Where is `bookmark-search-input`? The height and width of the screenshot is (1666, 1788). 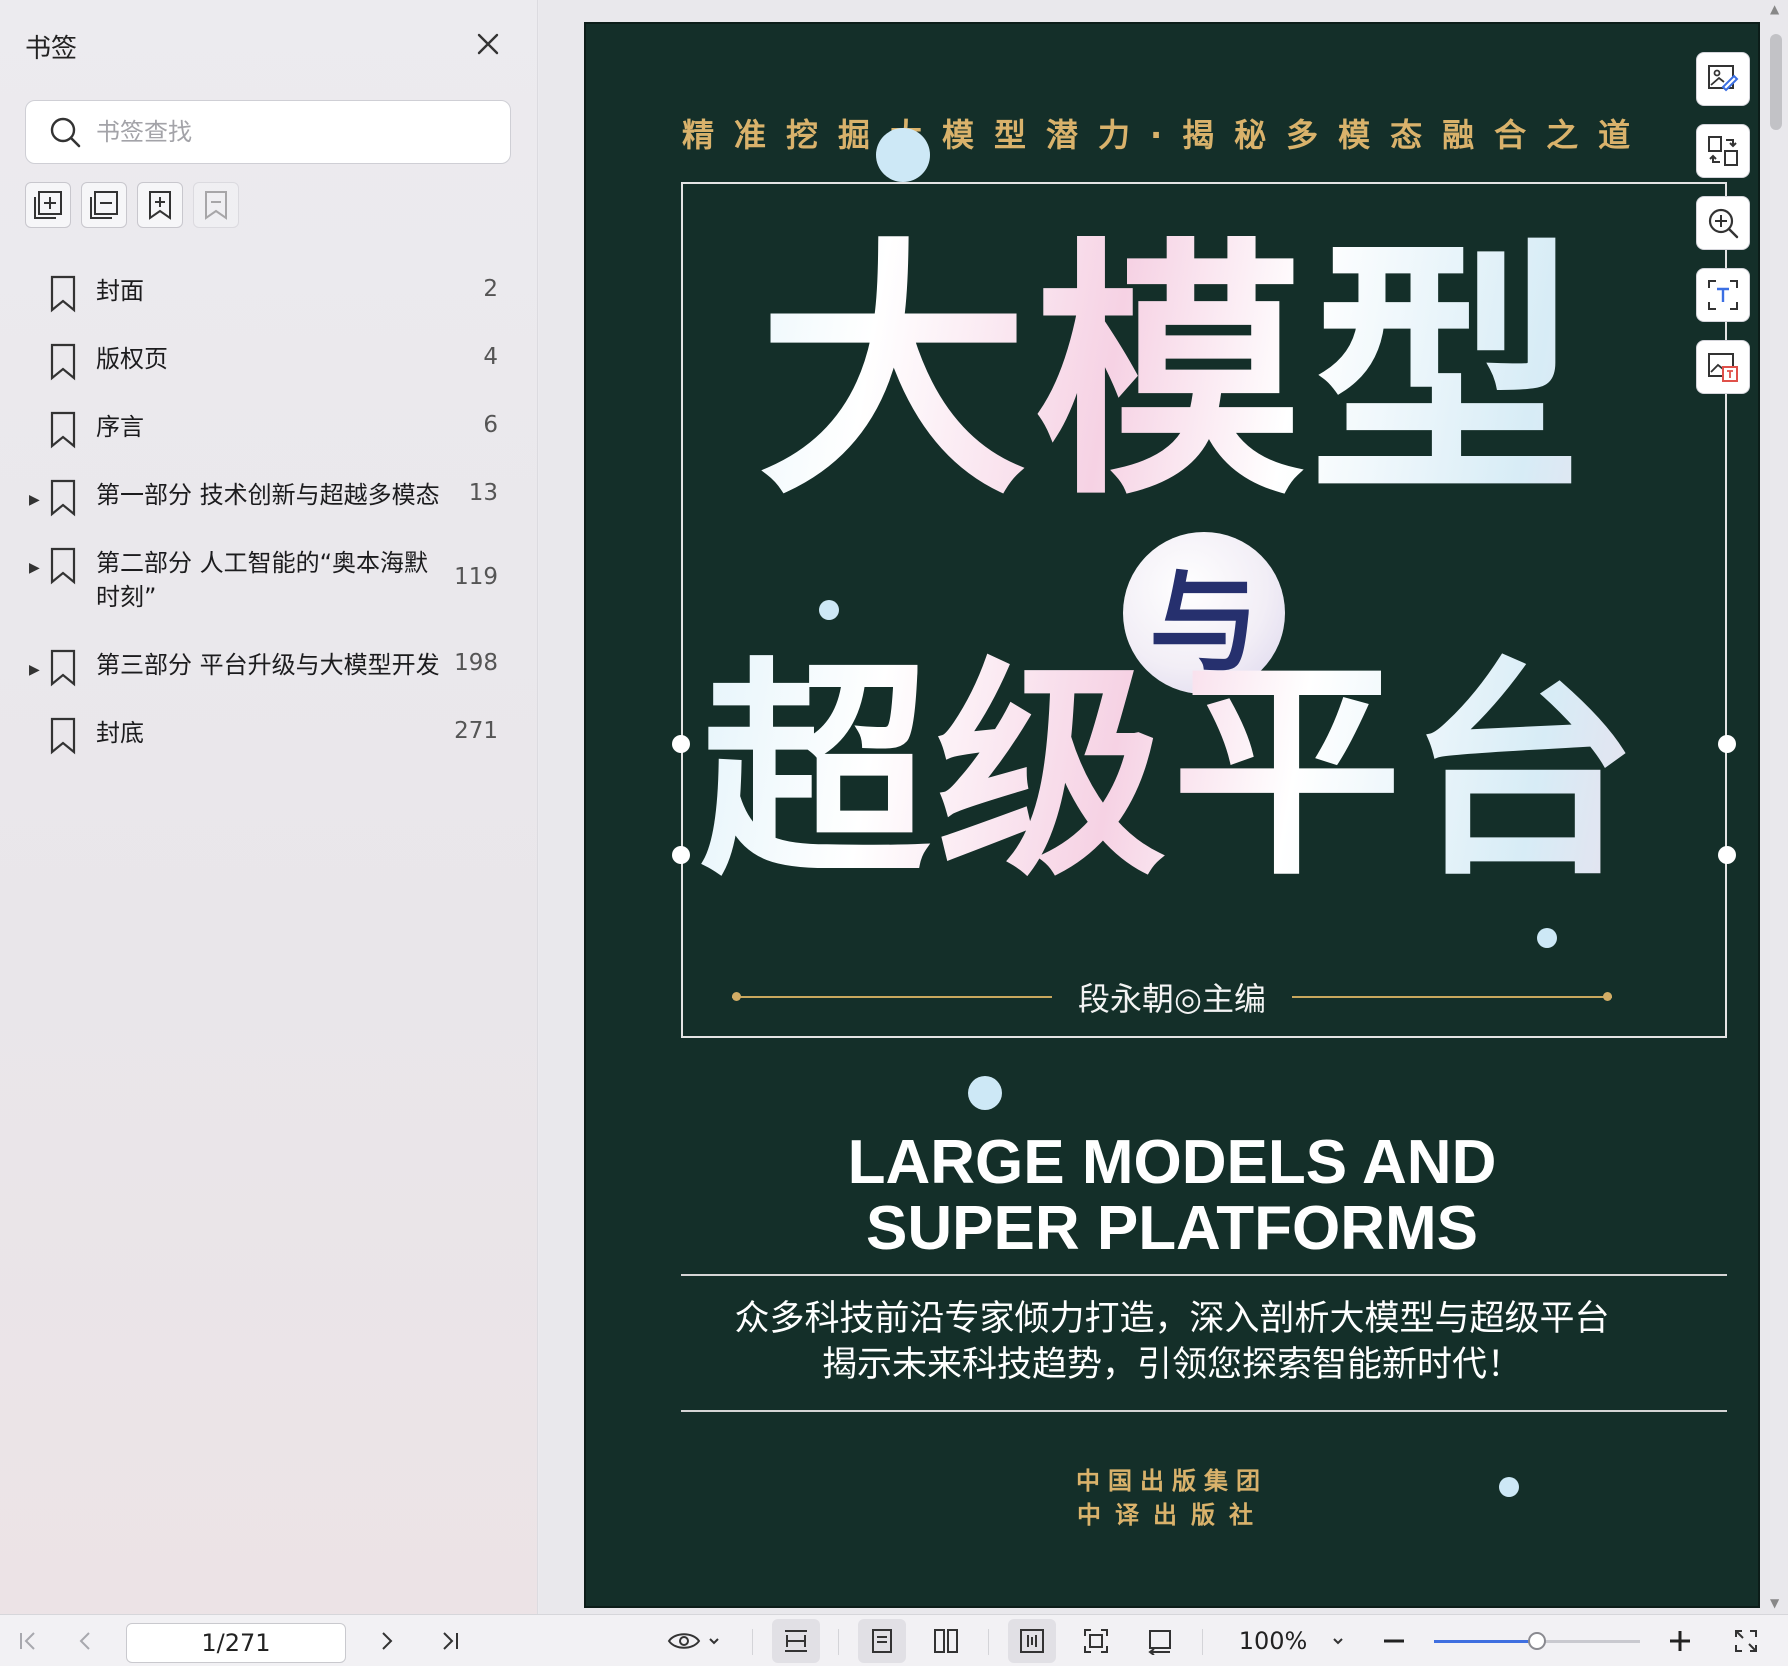
bookmark-search-input is located at coordinates (286, 132).